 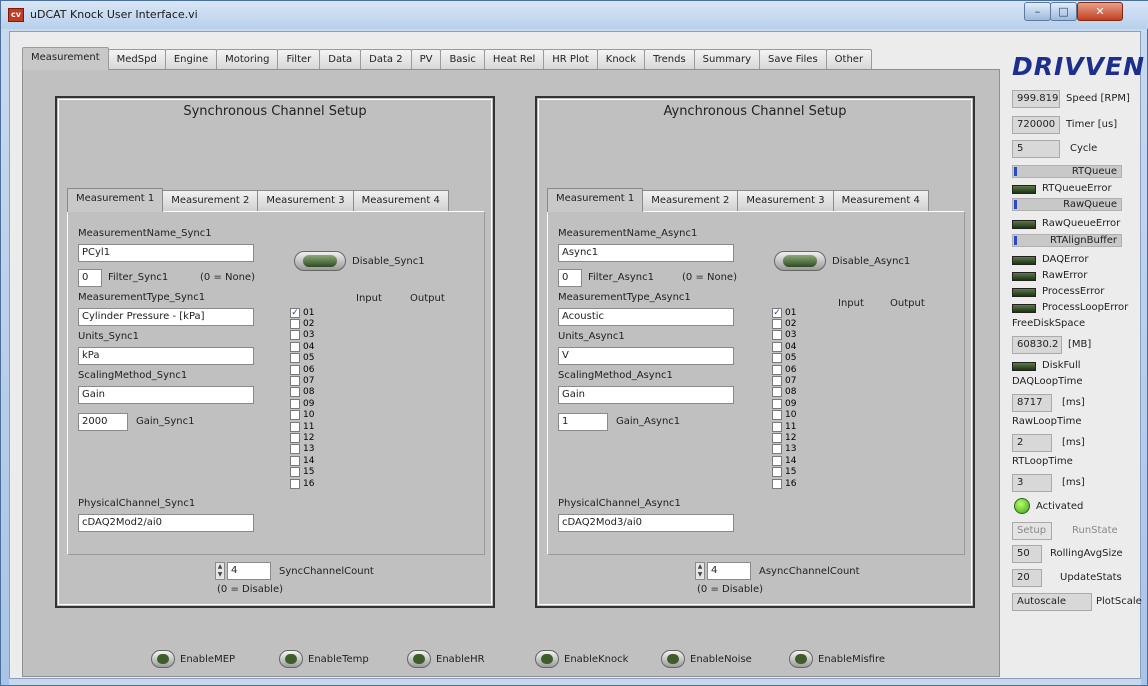 I want to click on sync-filter-field: 0, so click(x=90, y=278).